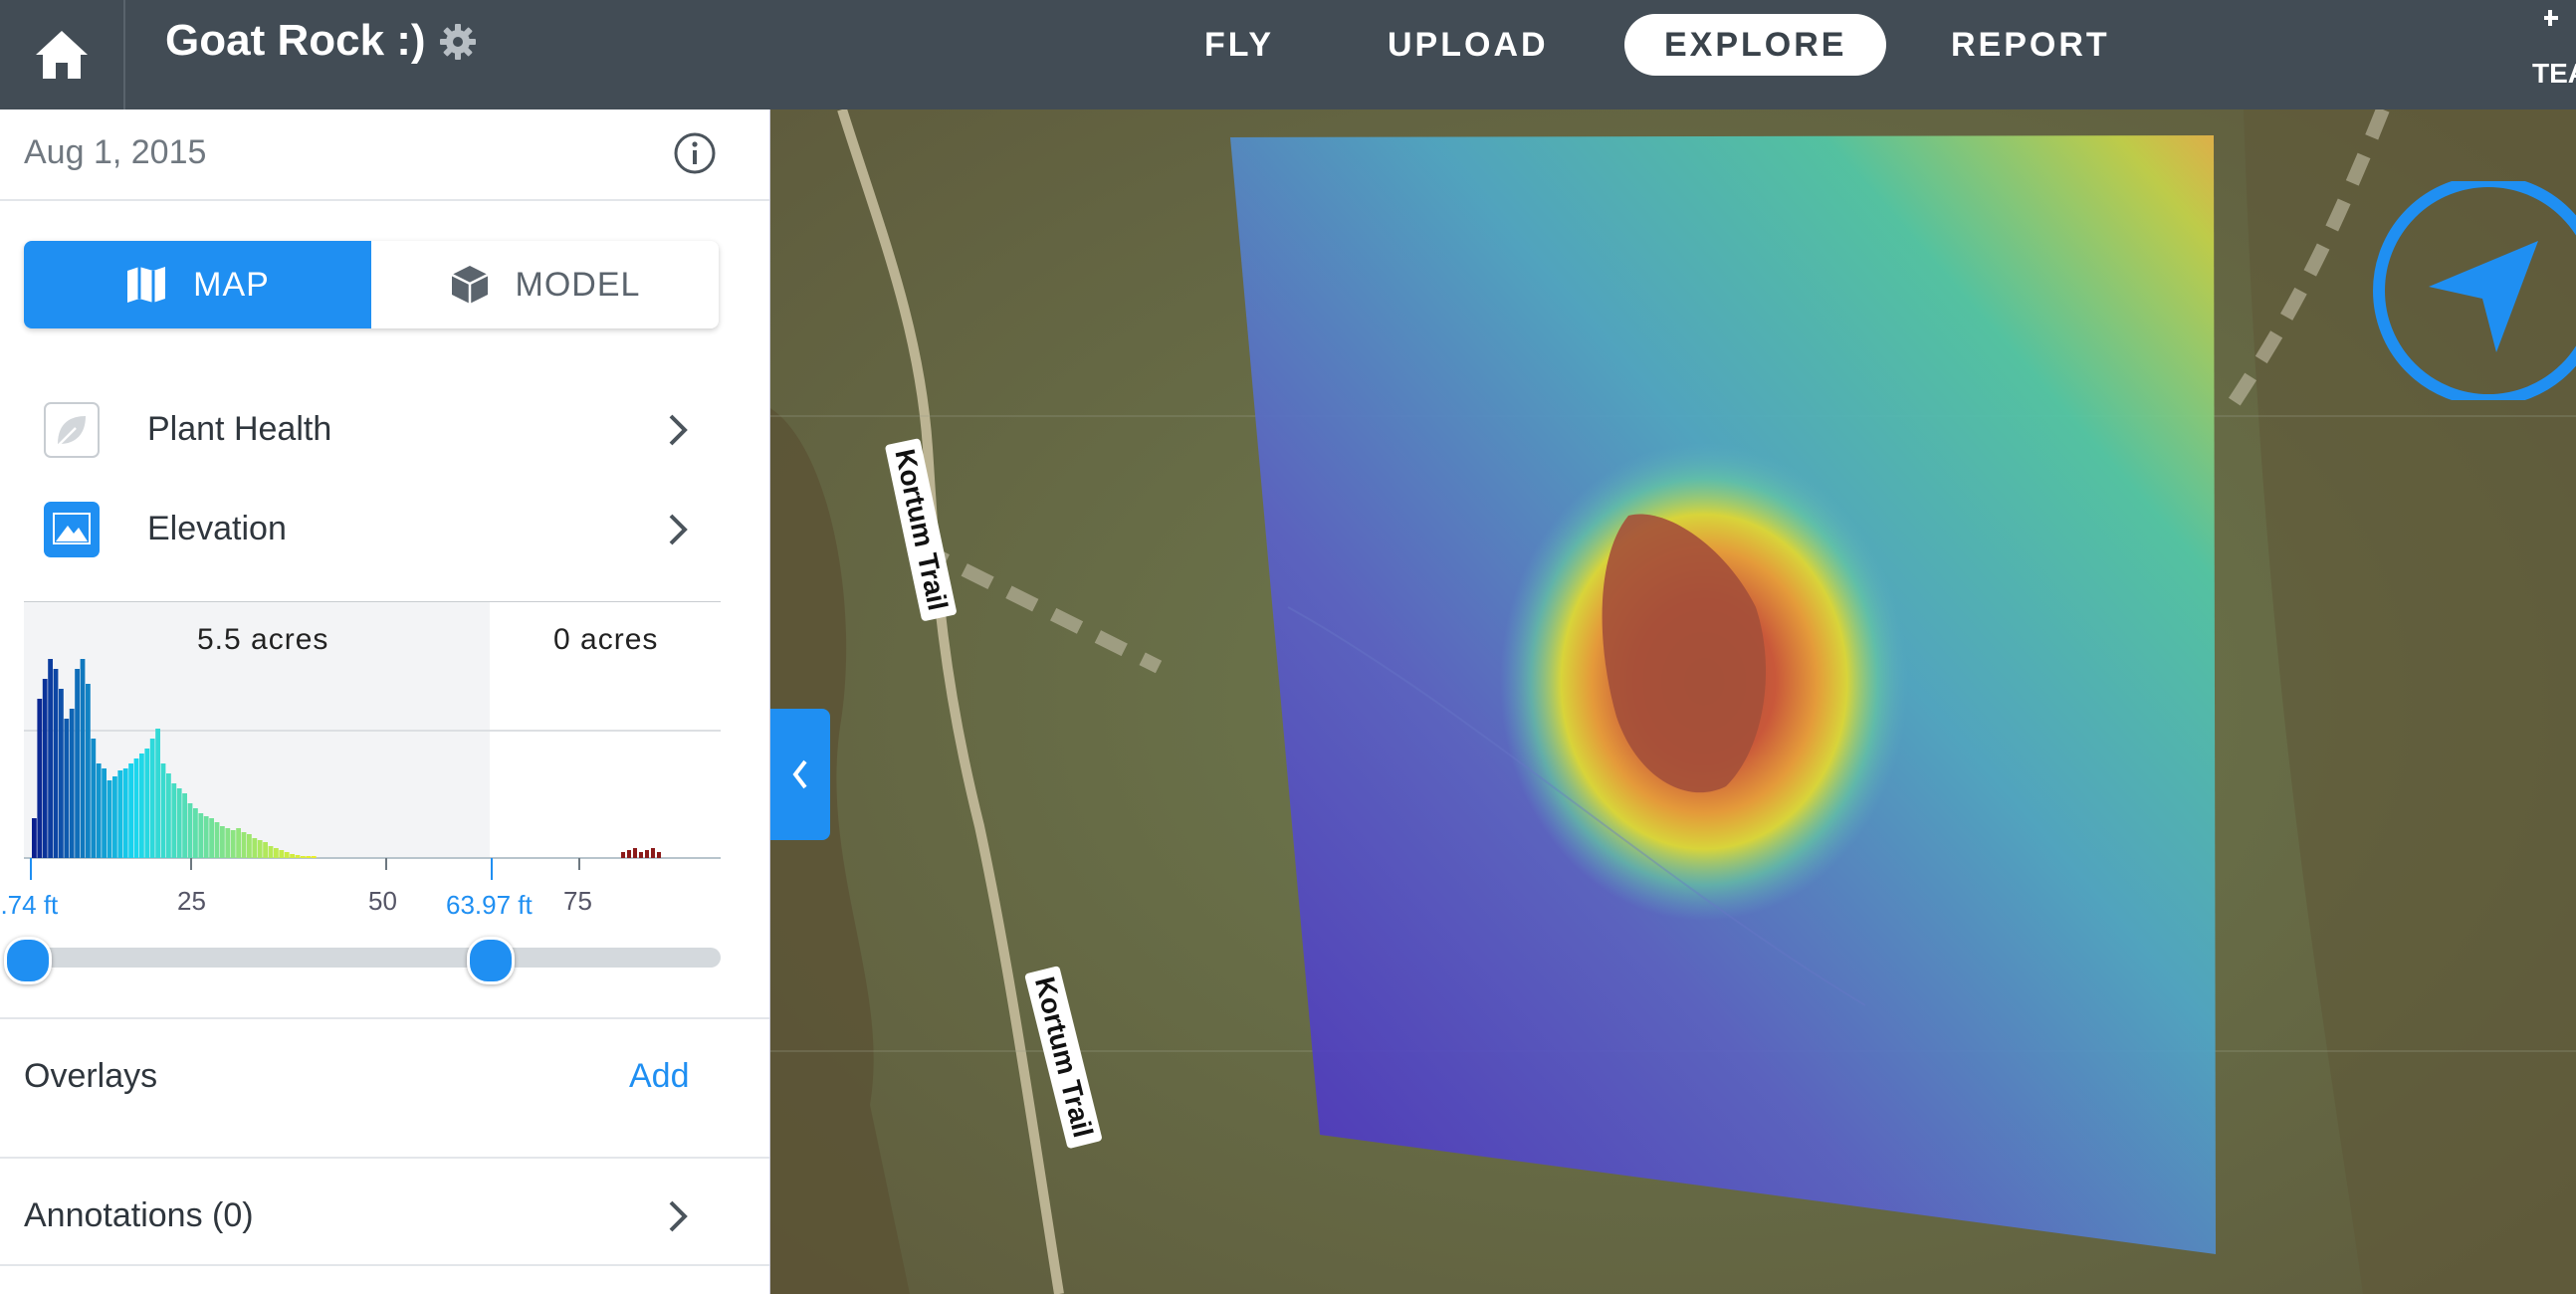 This screenshot has height=1294, width=2576. Describe the element at coordinates (372, 958) in the screenshot. I see `elevation-range-slider` at that location.